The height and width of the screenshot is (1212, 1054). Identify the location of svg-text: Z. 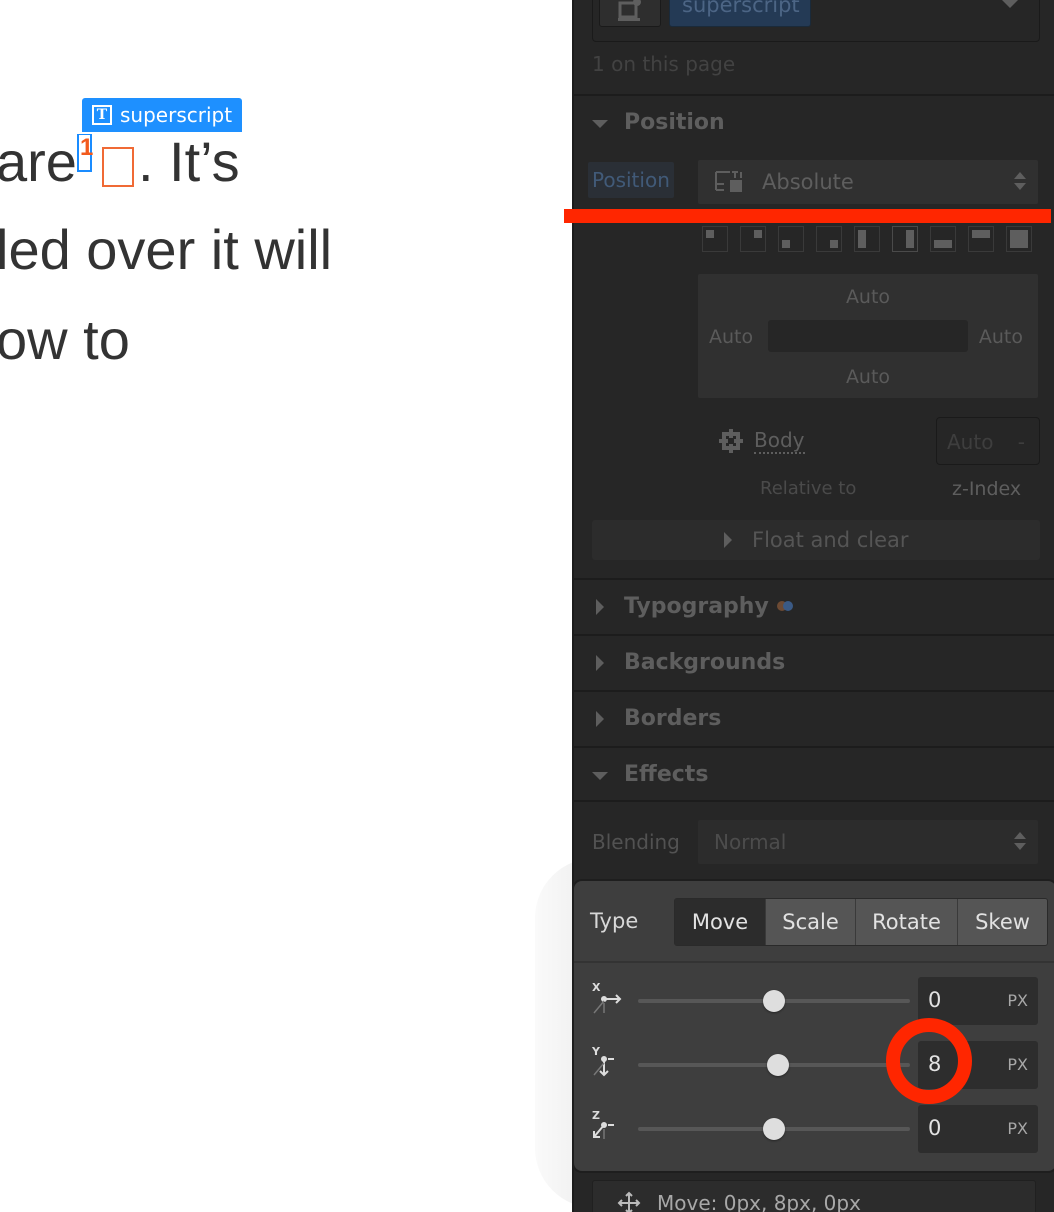
(596, 1115).